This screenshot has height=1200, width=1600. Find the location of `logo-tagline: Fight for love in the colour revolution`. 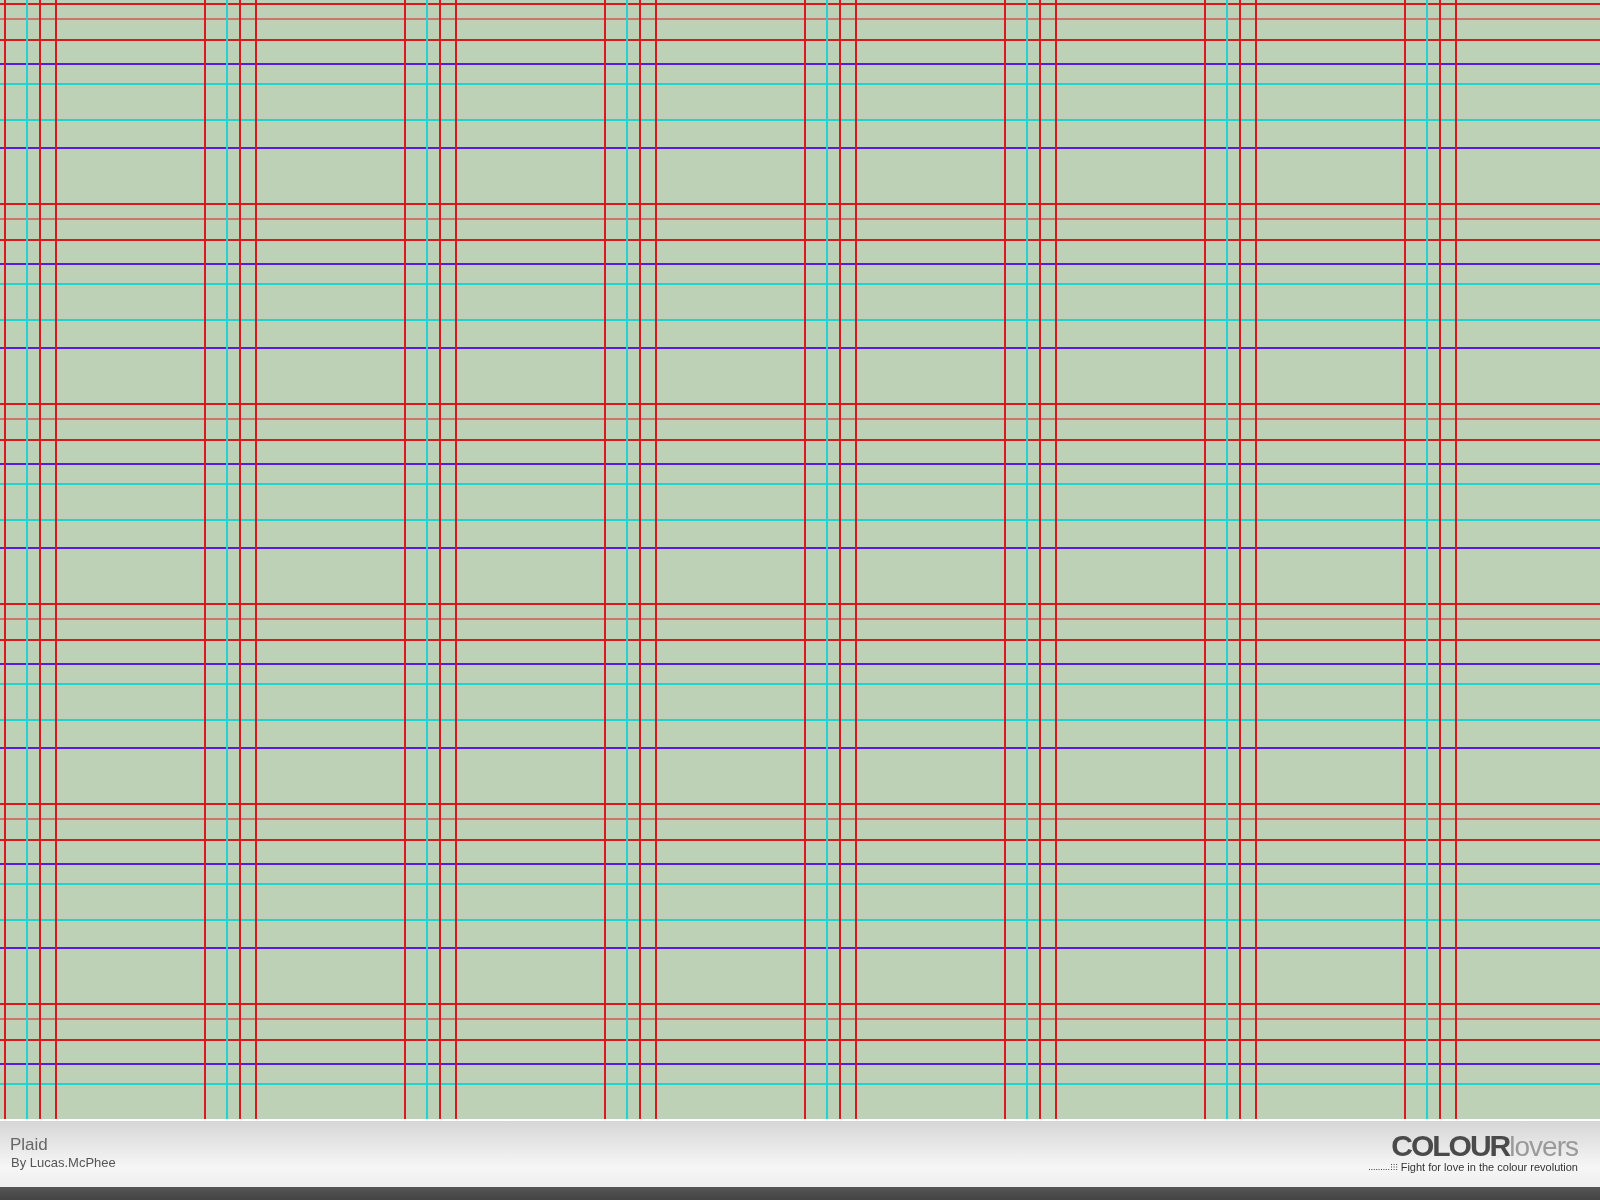

logo-tagline: Fight for love in the colour revolution is located at coordinates (1489, 1167).